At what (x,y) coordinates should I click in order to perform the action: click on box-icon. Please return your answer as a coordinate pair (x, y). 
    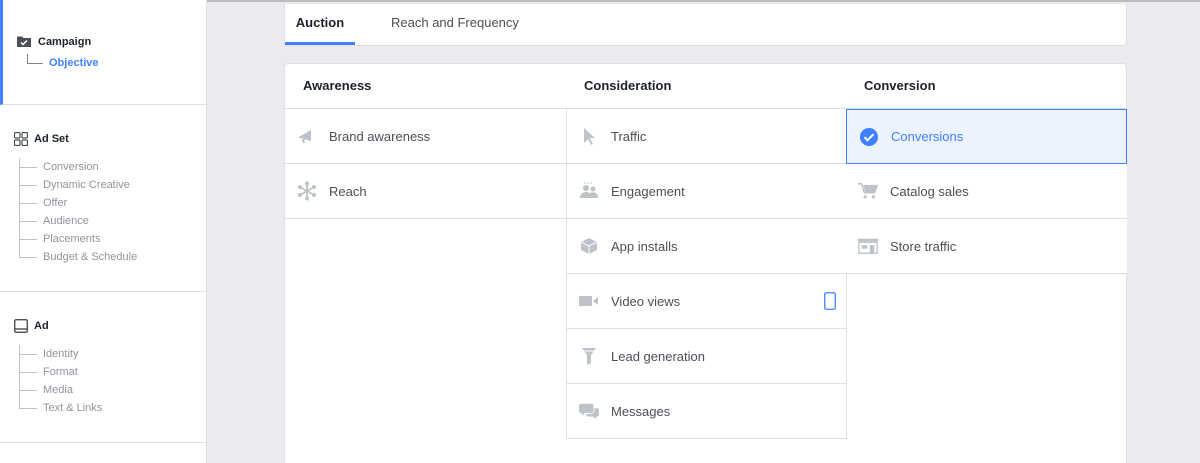
    Looking at the image, I should click on (589, 246).